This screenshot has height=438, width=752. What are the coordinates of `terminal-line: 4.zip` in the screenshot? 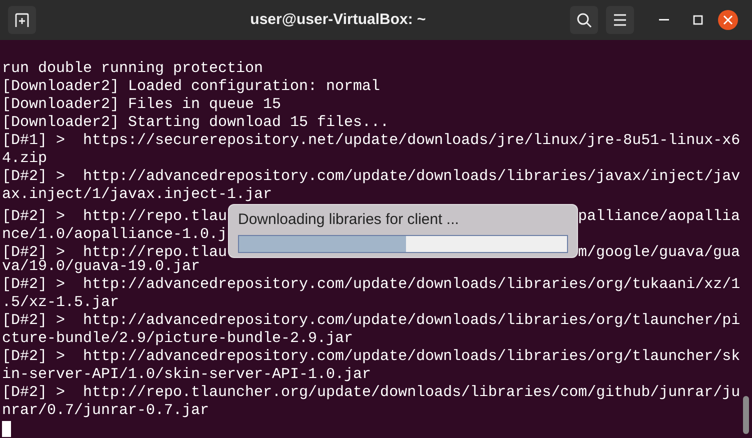 It's located at (25, 159).